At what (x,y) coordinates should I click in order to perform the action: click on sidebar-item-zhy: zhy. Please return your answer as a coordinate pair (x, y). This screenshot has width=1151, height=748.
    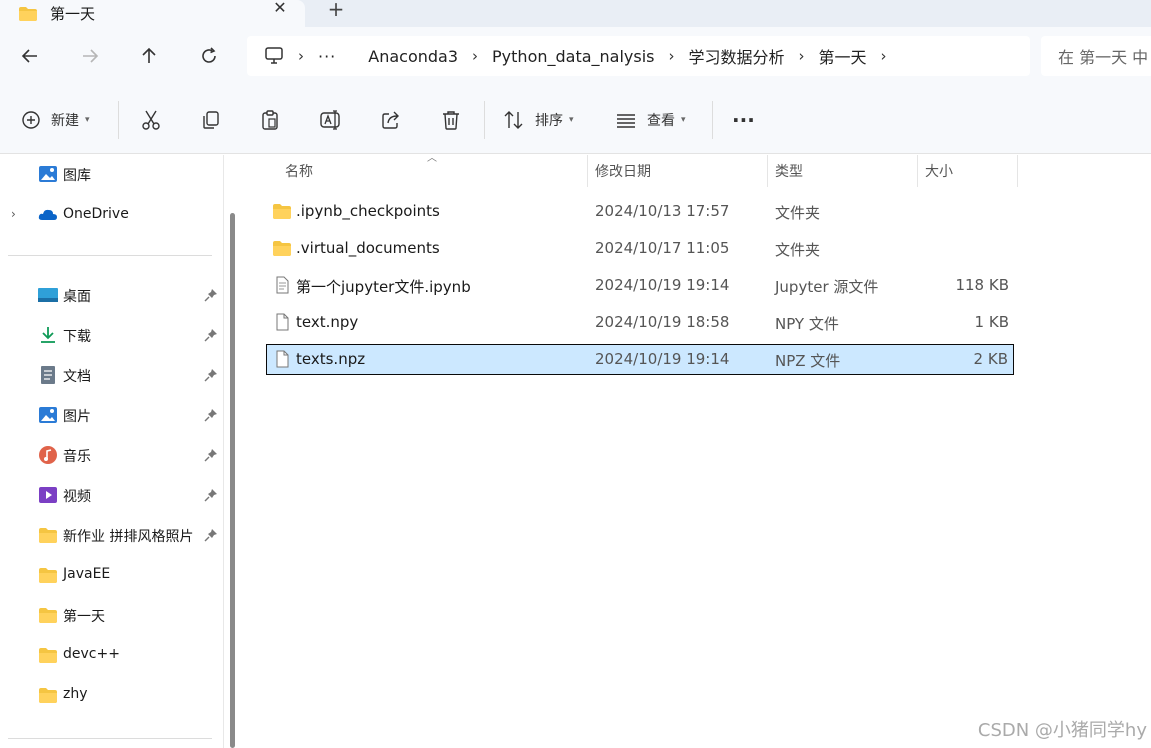
    Looking at the image, I should click on (112, 695).